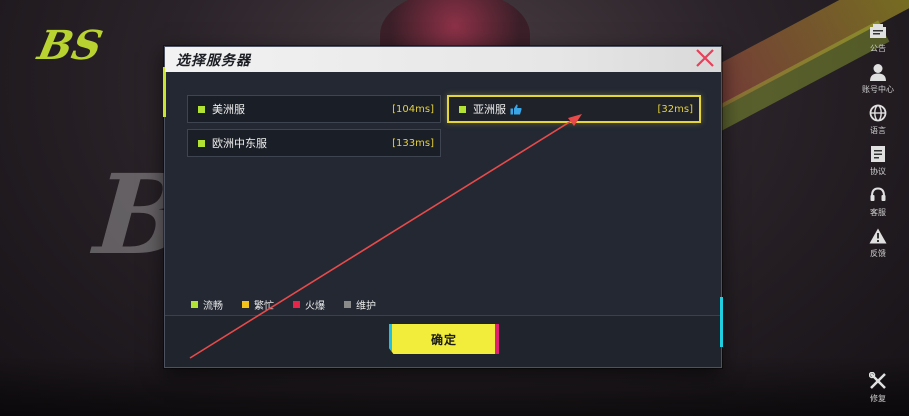  Describe the element at coordinates (315, 306) in the screenshot. I see `legend-label: 火爆` at that location.